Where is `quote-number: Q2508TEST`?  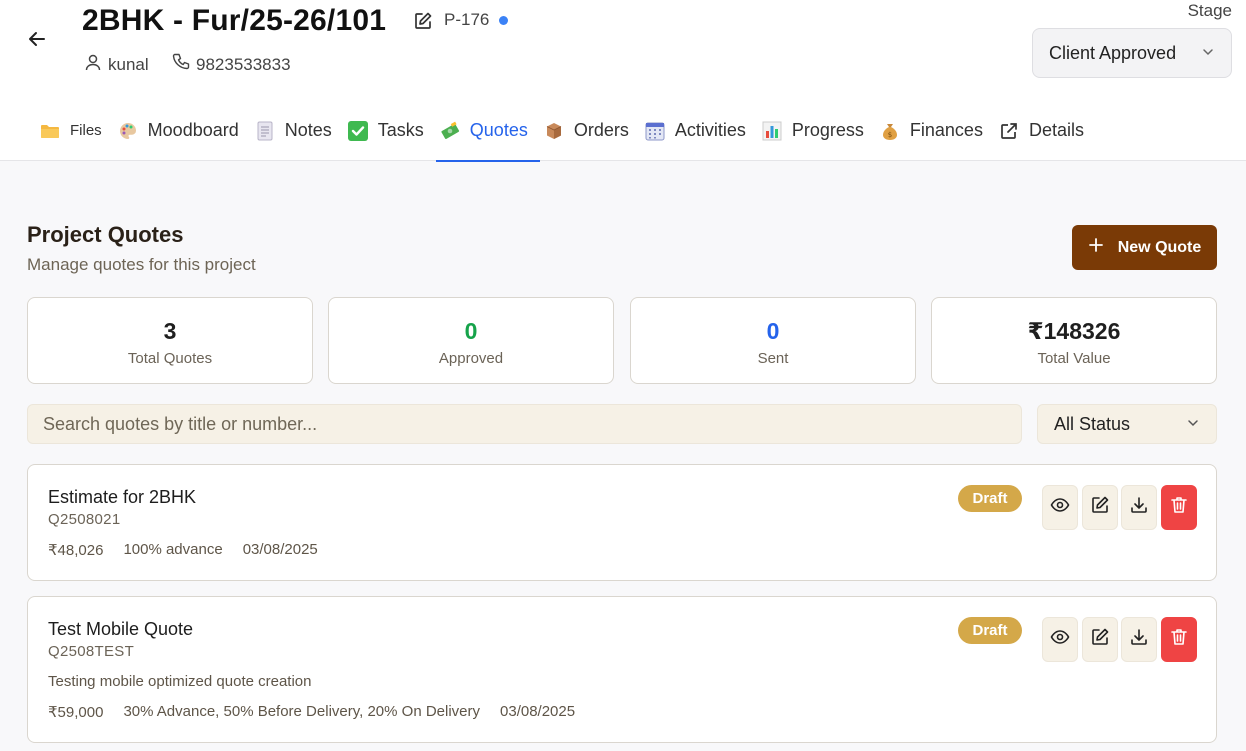 quote-number: Q2508TEST is located at coordinates (91, 651).